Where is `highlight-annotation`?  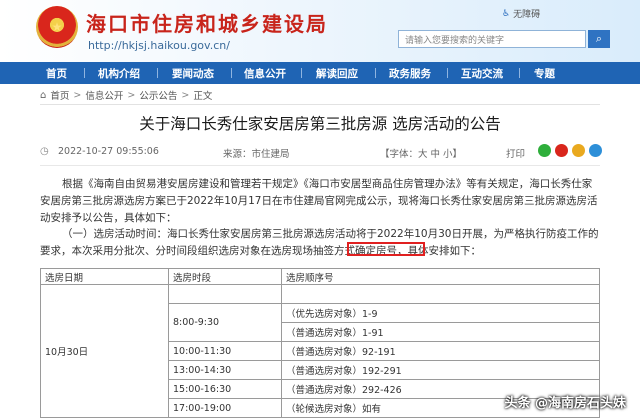
highlight-annotation is located at coordinates (386, 249).